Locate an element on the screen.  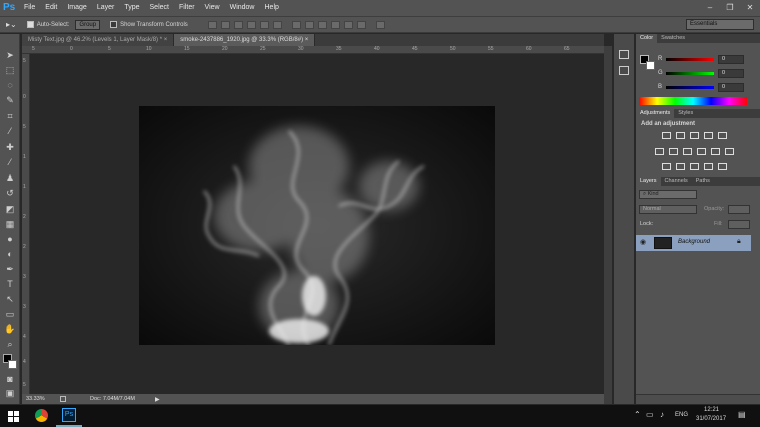
blue-value: 0 is located at coordinates (731, 87).